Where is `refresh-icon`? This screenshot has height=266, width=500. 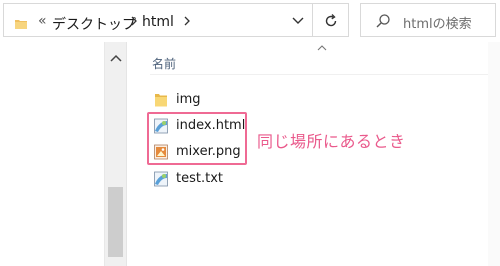 refresh-icon is located at coordinates (331, 20).